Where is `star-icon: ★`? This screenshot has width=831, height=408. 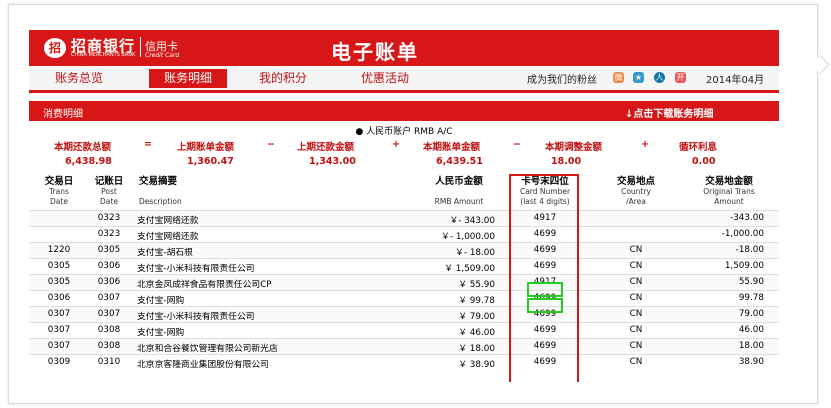
star-icon: ★ is located at coordinates (638, 77).